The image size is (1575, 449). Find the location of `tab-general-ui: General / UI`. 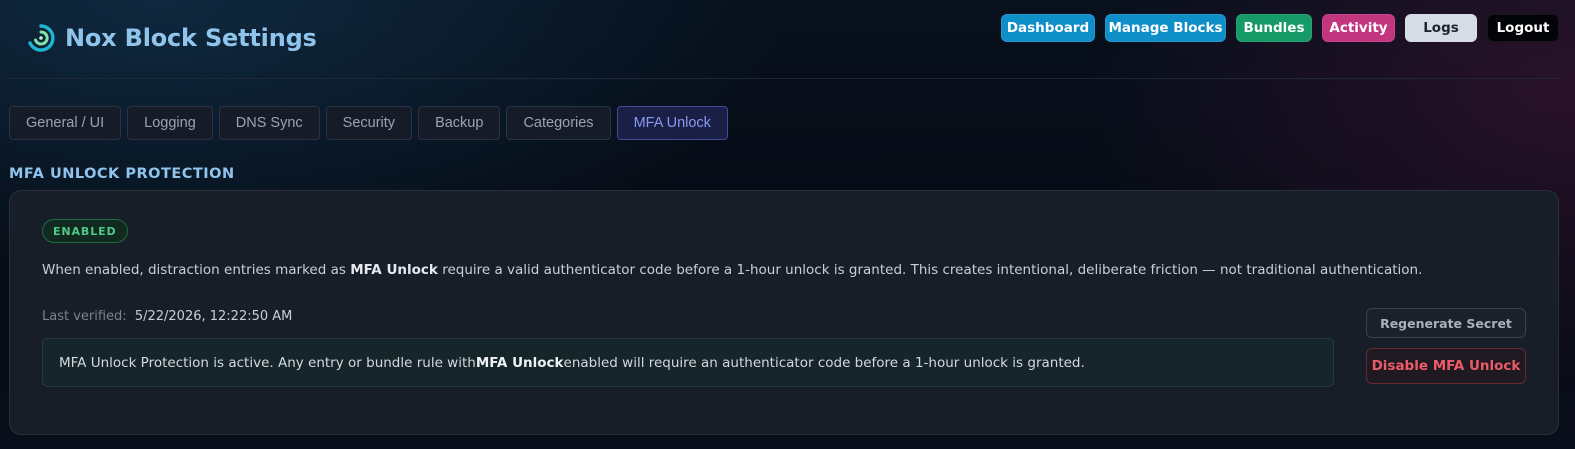

tab-general-ui: General / UI is located at coordinates (65, 123).